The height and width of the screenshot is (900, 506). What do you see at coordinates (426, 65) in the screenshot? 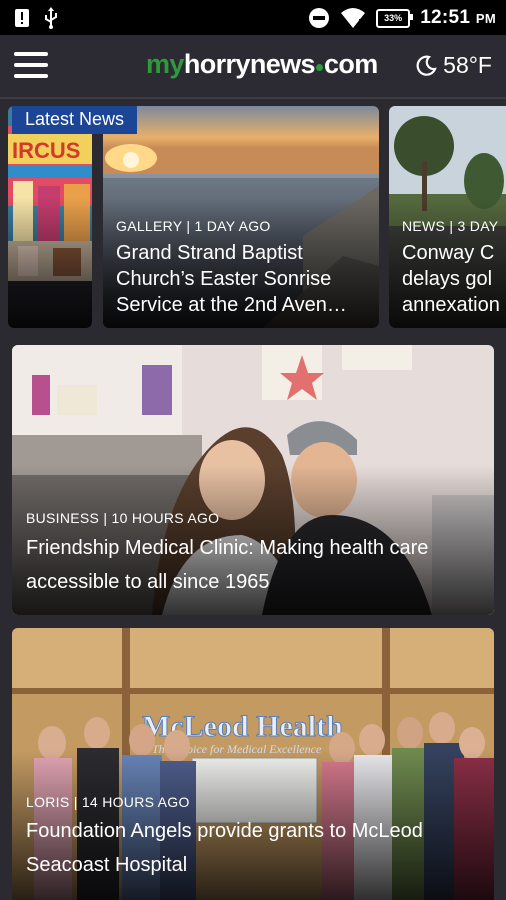
I see `moon-icon` at bounding box center [426, 65].